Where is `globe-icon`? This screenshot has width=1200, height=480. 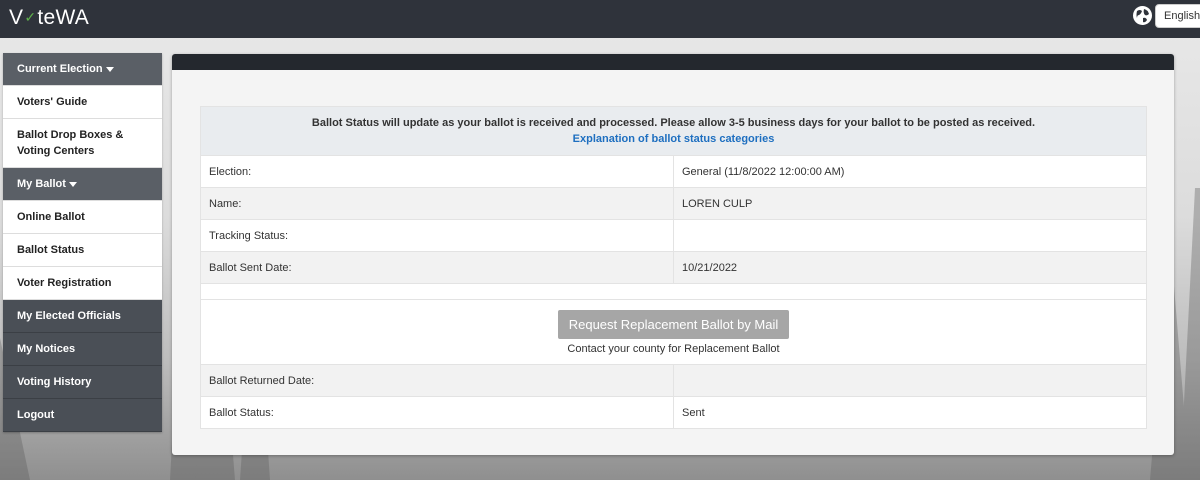
globe-icon is located at coordinates (1142, 15).